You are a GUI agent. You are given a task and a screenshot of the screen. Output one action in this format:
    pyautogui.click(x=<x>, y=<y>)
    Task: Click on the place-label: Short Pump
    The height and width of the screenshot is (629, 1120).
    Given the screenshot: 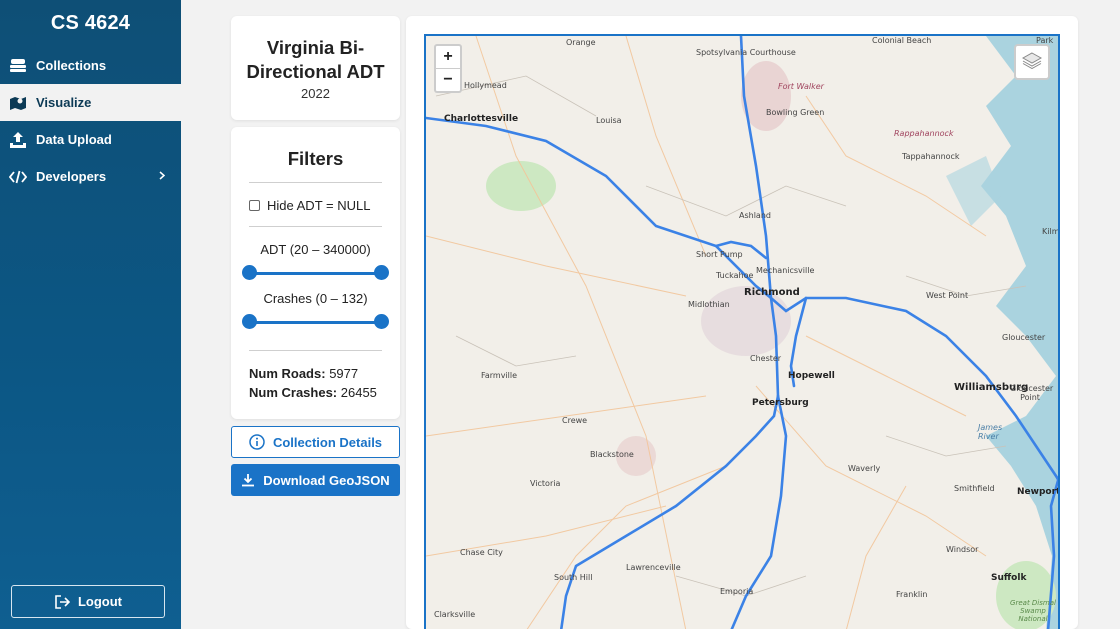 What is the action you would take?
    pyautogui.click(x=719, y=254)
    